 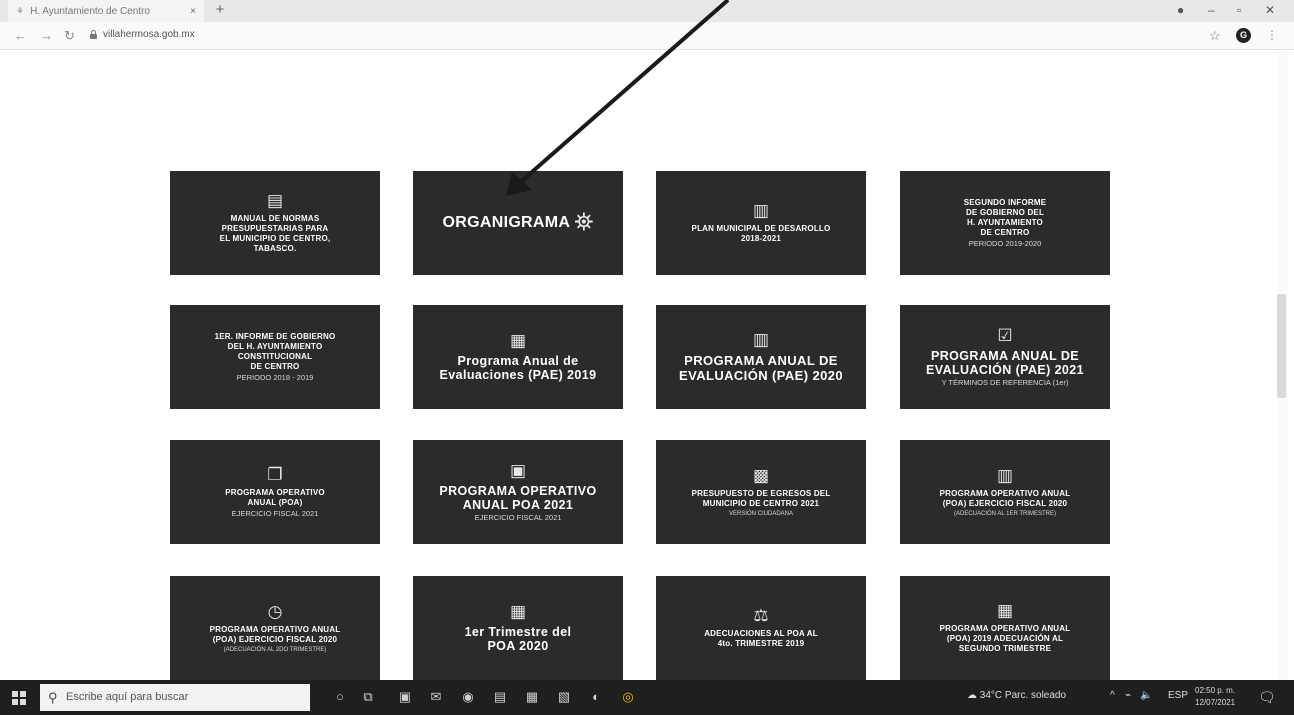 What do you see at coordinates (500, 697) in the screenshot?
I see `file-explorer-icon: ▤` at bounding box center [500, 697].